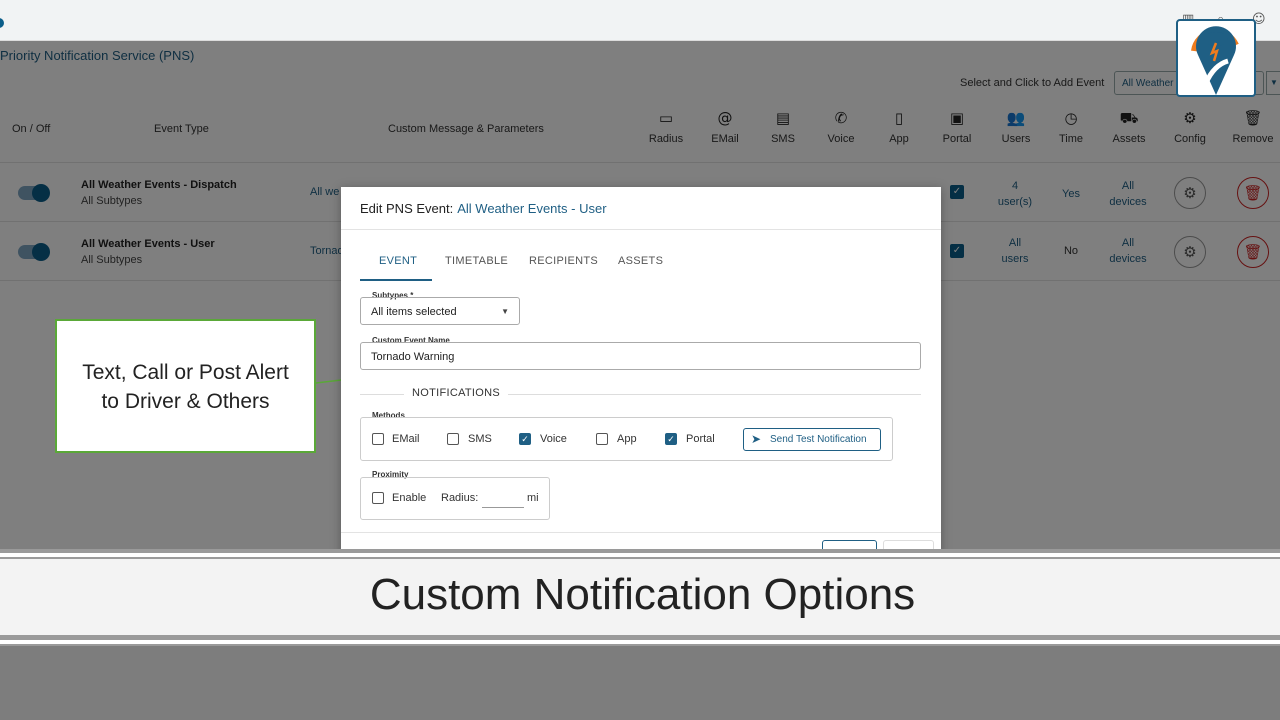 This screenshot has width=1280, height=720. Describe the element at coordinates (185, 401) in the screenshot. I see `callout-line-2: to Driver & Others` at that location.